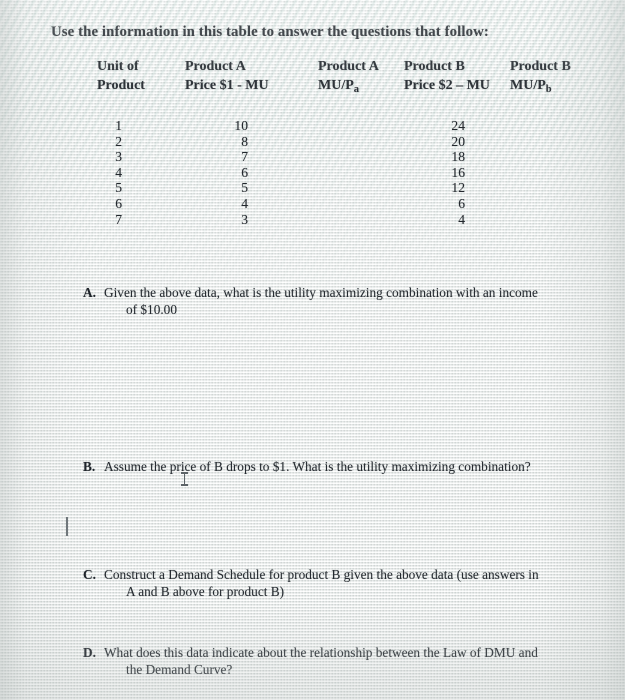  What do you see at coordinates (363, 86) in the screenshot?
I see `column-header-line2: MU/Pa` at bounding box center [363, 86].